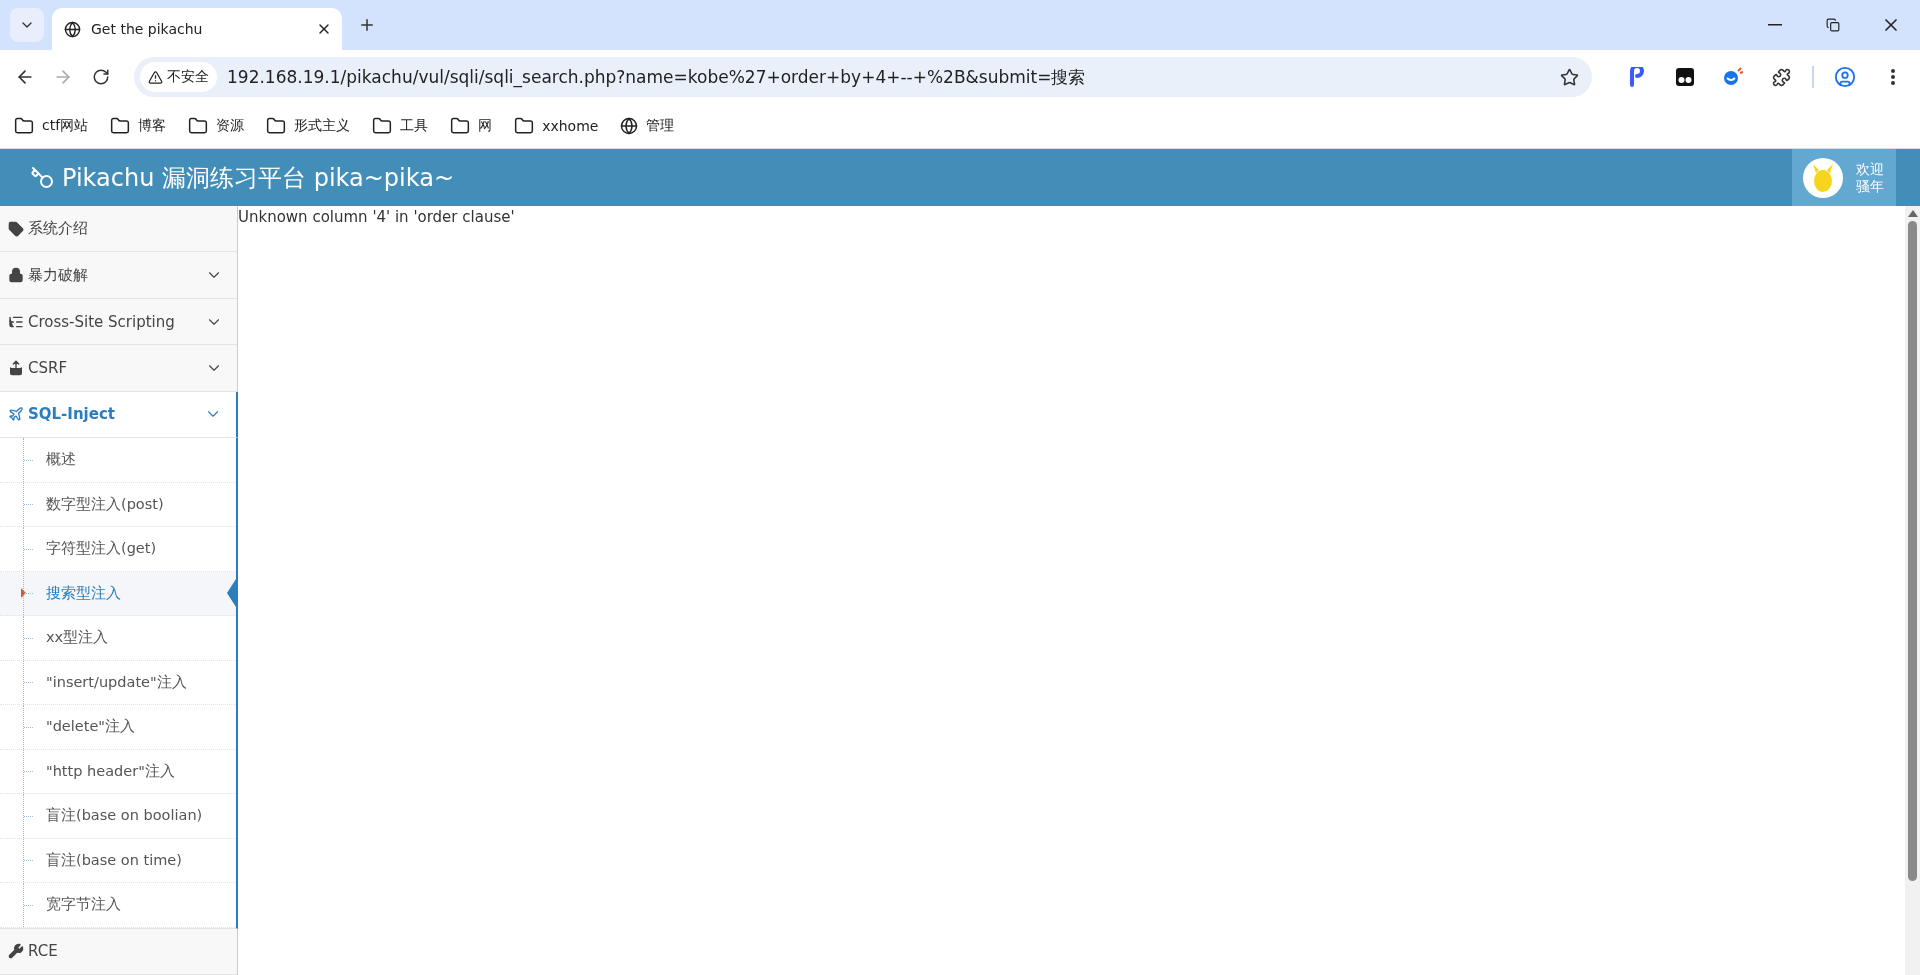 The image size is (1920, 975). What do you see at coordinates (118, 727) in the screenshot?
I see `submenu-item: "delete"注入` at bounding box center [118, 727].